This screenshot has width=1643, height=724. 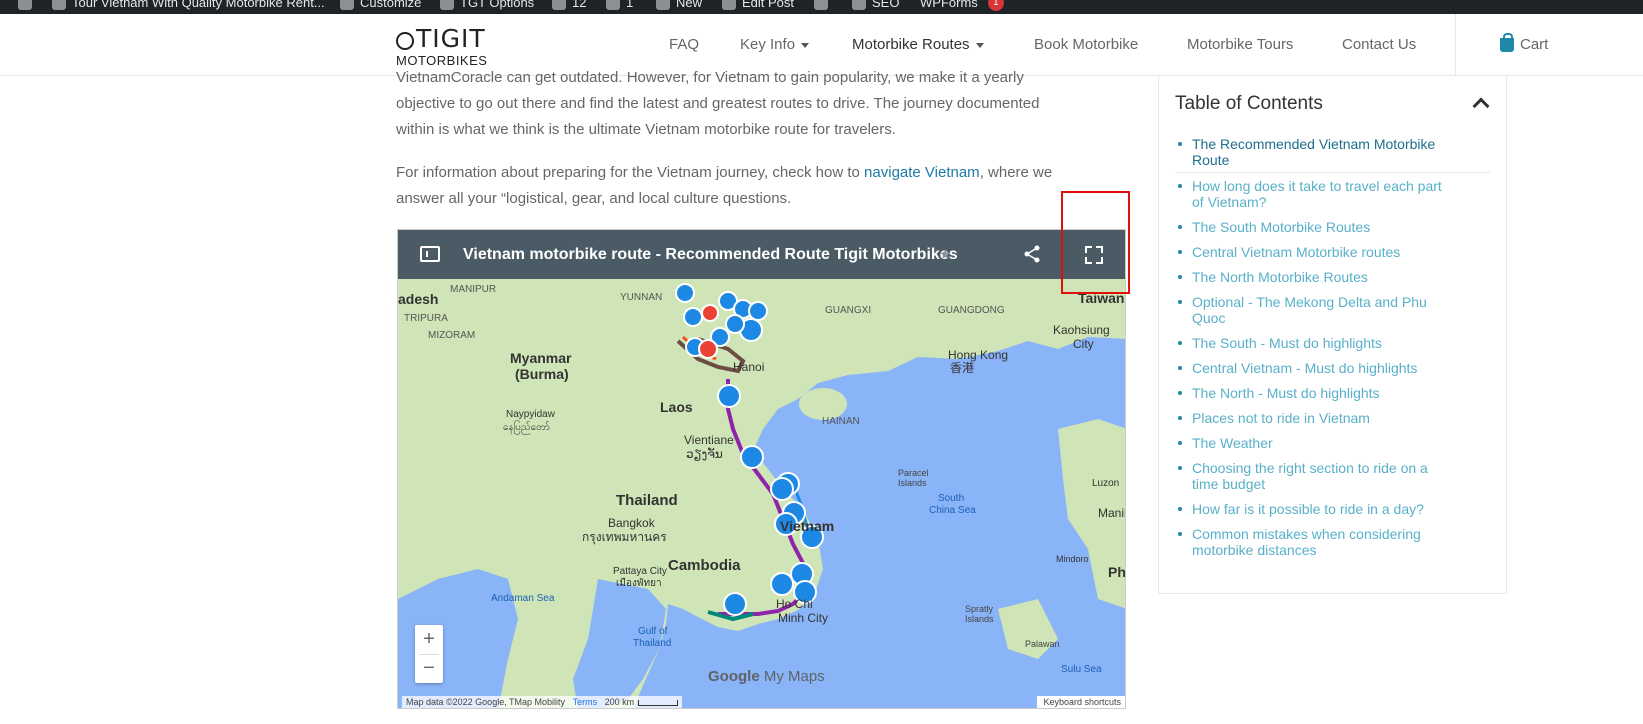 I want to click on share-icon, so click(x=1032, y=254).